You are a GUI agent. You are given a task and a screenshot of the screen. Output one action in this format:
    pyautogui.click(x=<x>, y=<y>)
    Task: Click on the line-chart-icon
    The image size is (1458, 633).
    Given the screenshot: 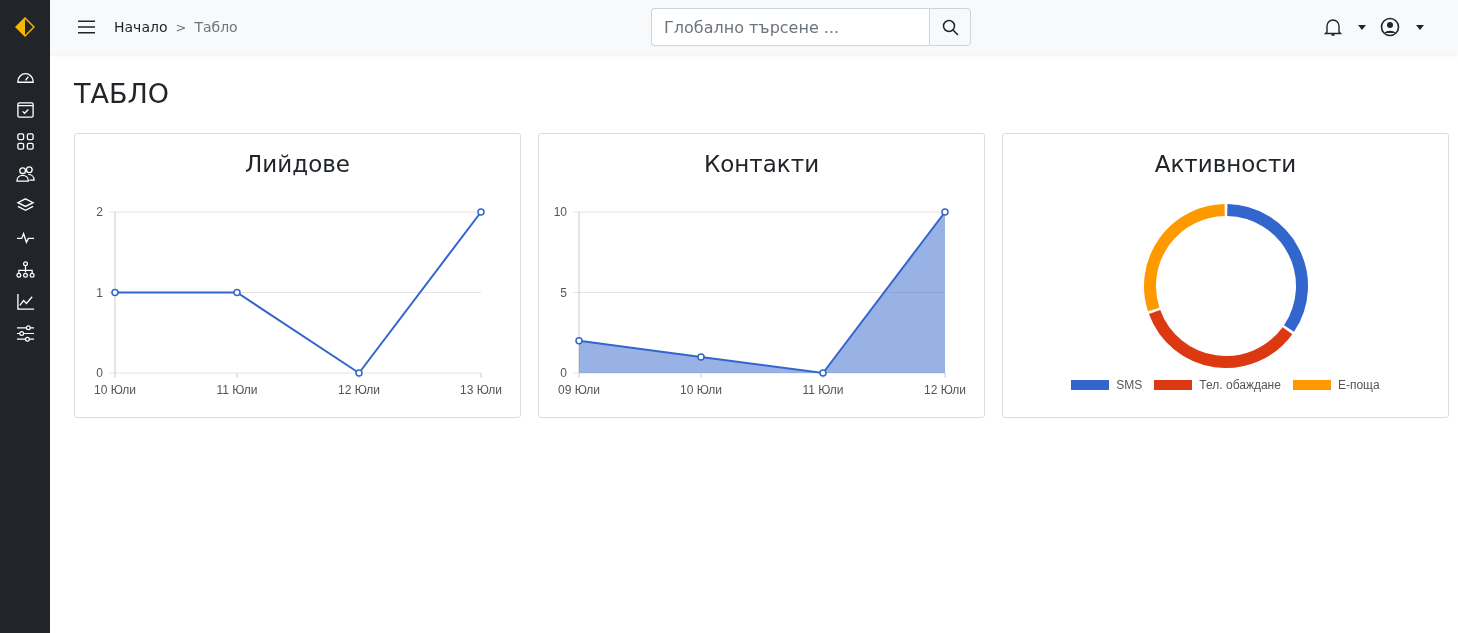 What is the action you would take?
    pyautogui.click(x=25, y=301)
    